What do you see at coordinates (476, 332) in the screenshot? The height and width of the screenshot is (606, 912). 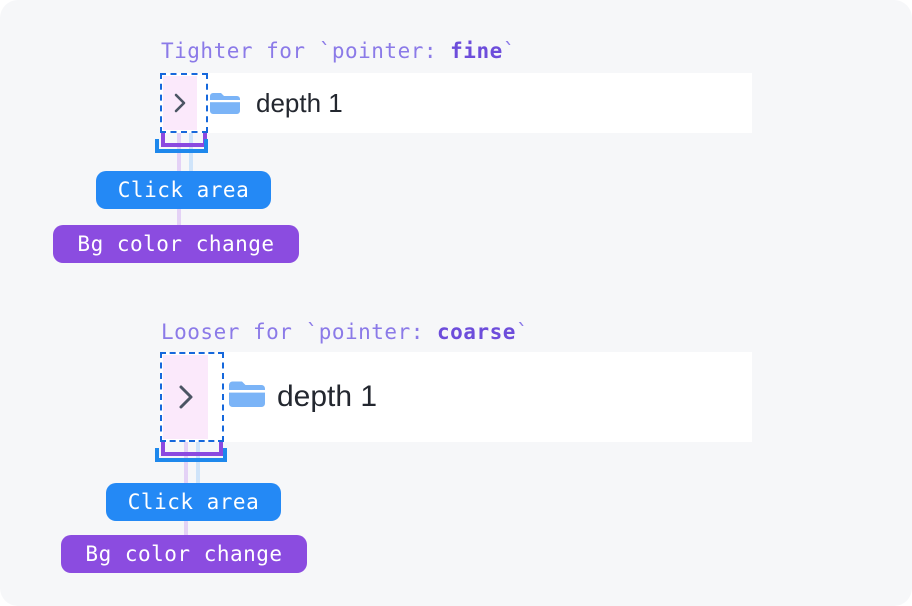 I see `heading-coarse-keyword: coarse` at bounding box center [476, 332].